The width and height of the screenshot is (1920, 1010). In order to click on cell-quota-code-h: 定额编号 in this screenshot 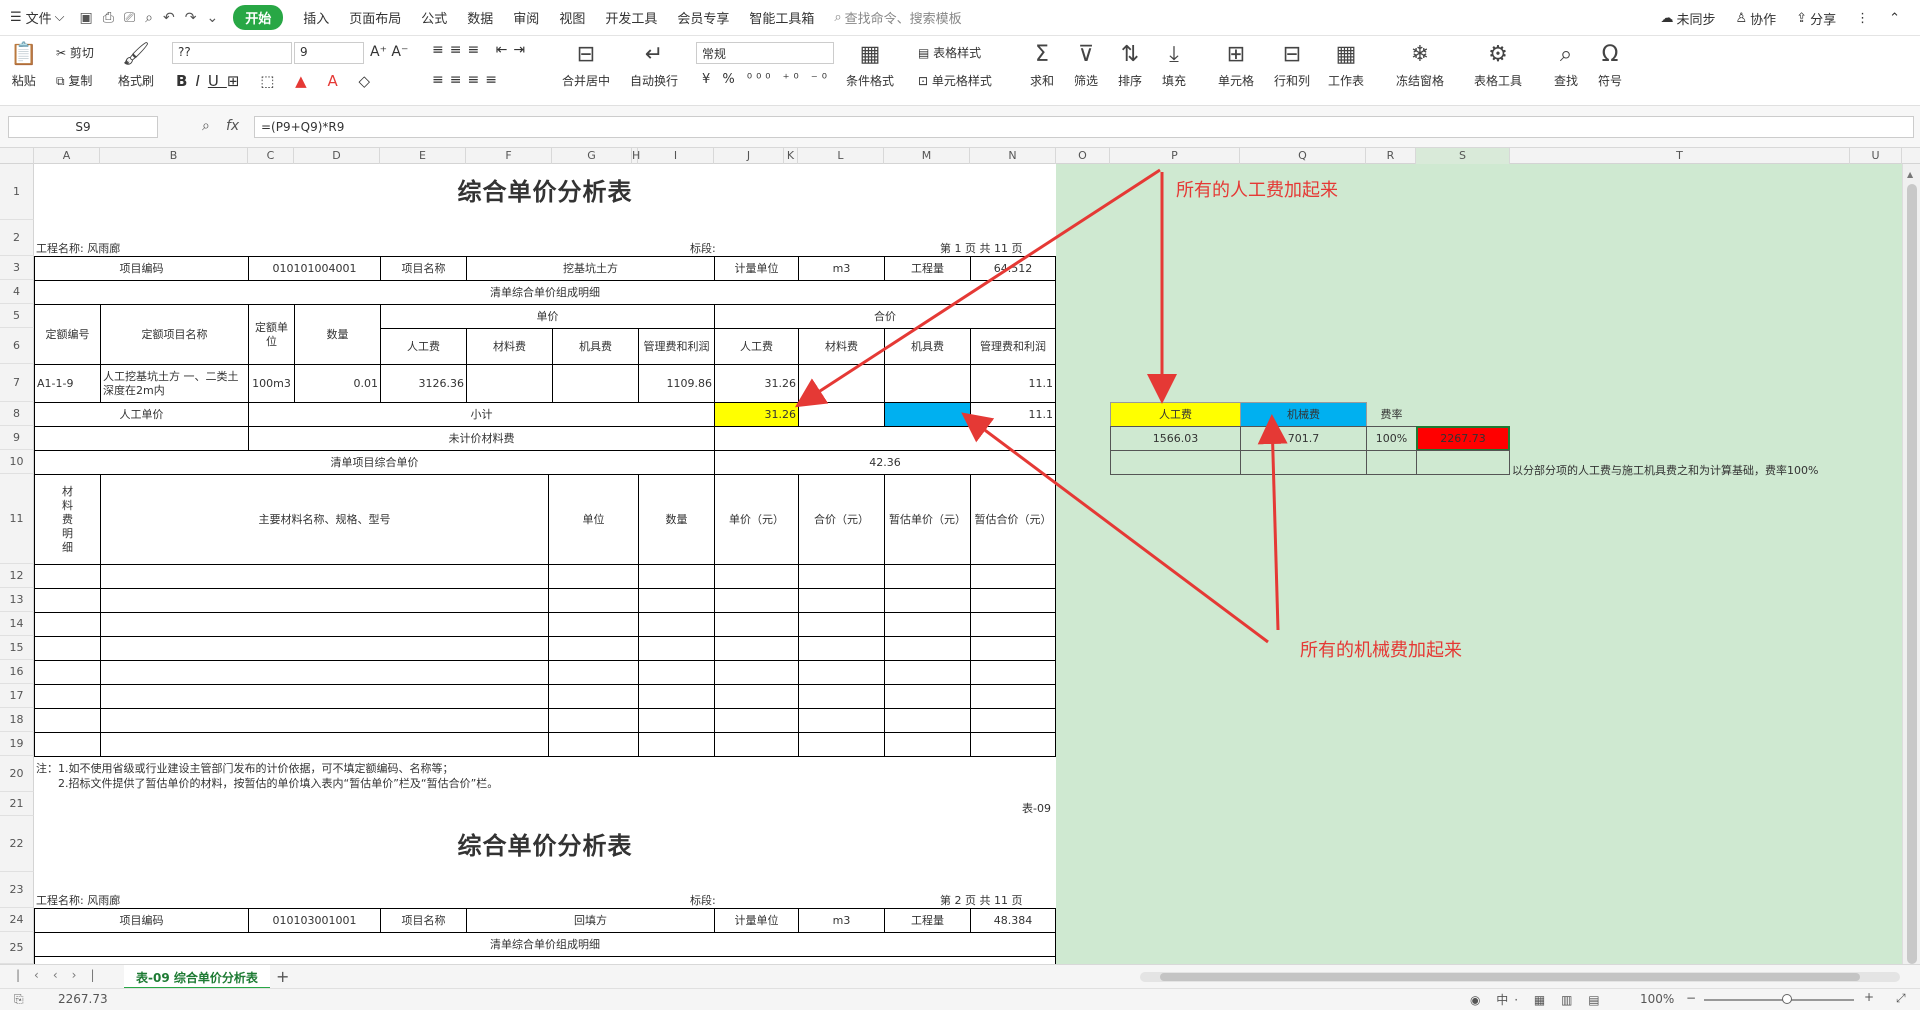, I will do `click(67, 334)`.